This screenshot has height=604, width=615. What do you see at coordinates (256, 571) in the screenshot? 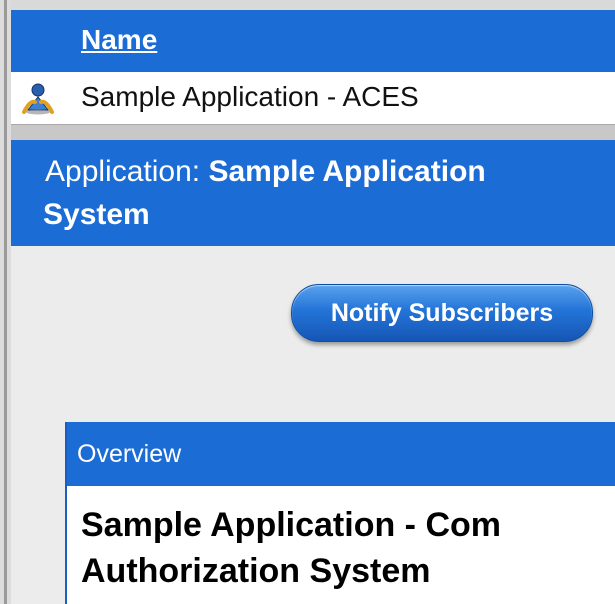
I see `overview-title-line2: Authorization System` at bounding box center [256, 571].